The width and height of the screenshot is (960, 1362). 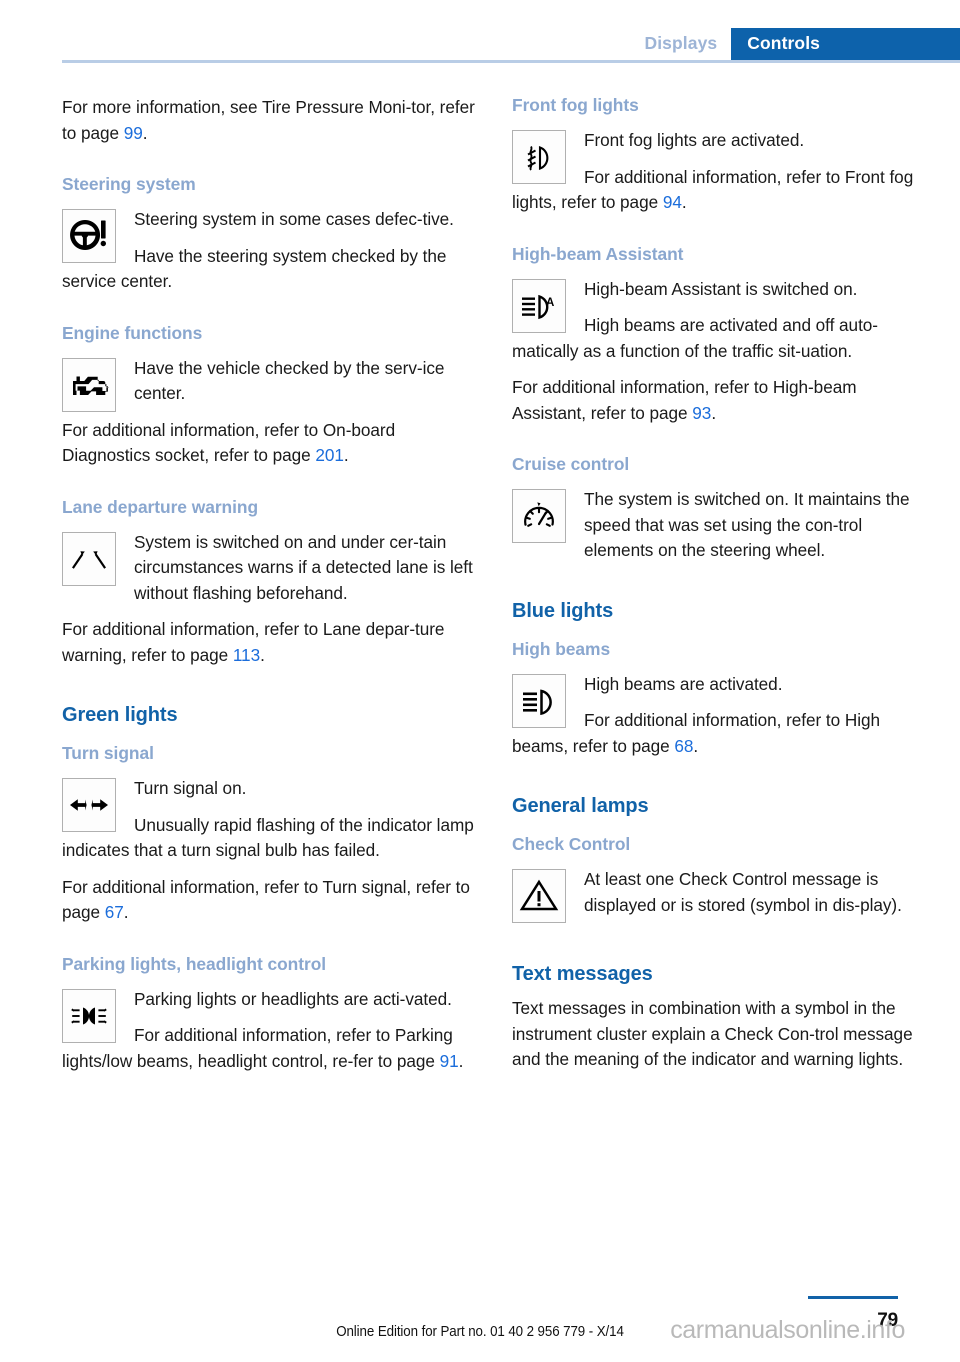 I want to click on heading-lane-departure-warning: Lane departure warning, so click(x=160, y=506).